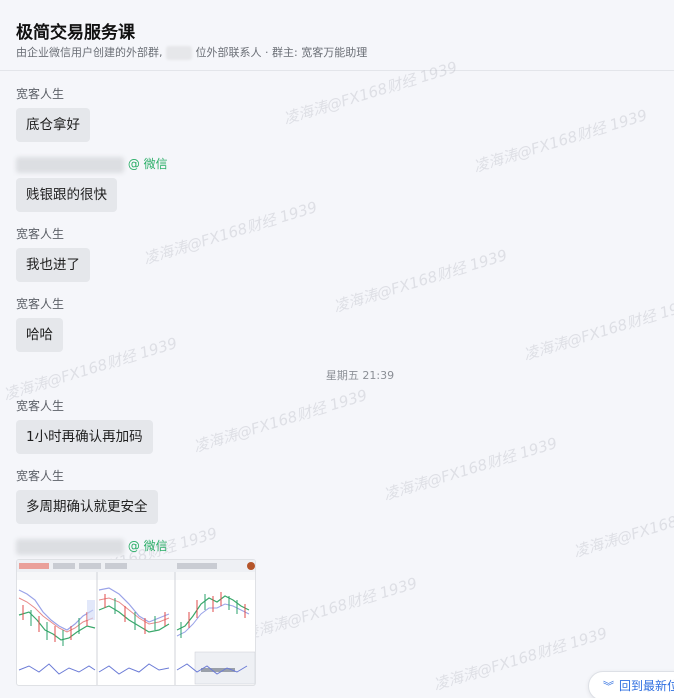  What do you see at coordinates (53, 265) in the screenshot?
I see `message-bubble: 我也进了` at bounding box center [53, 265].